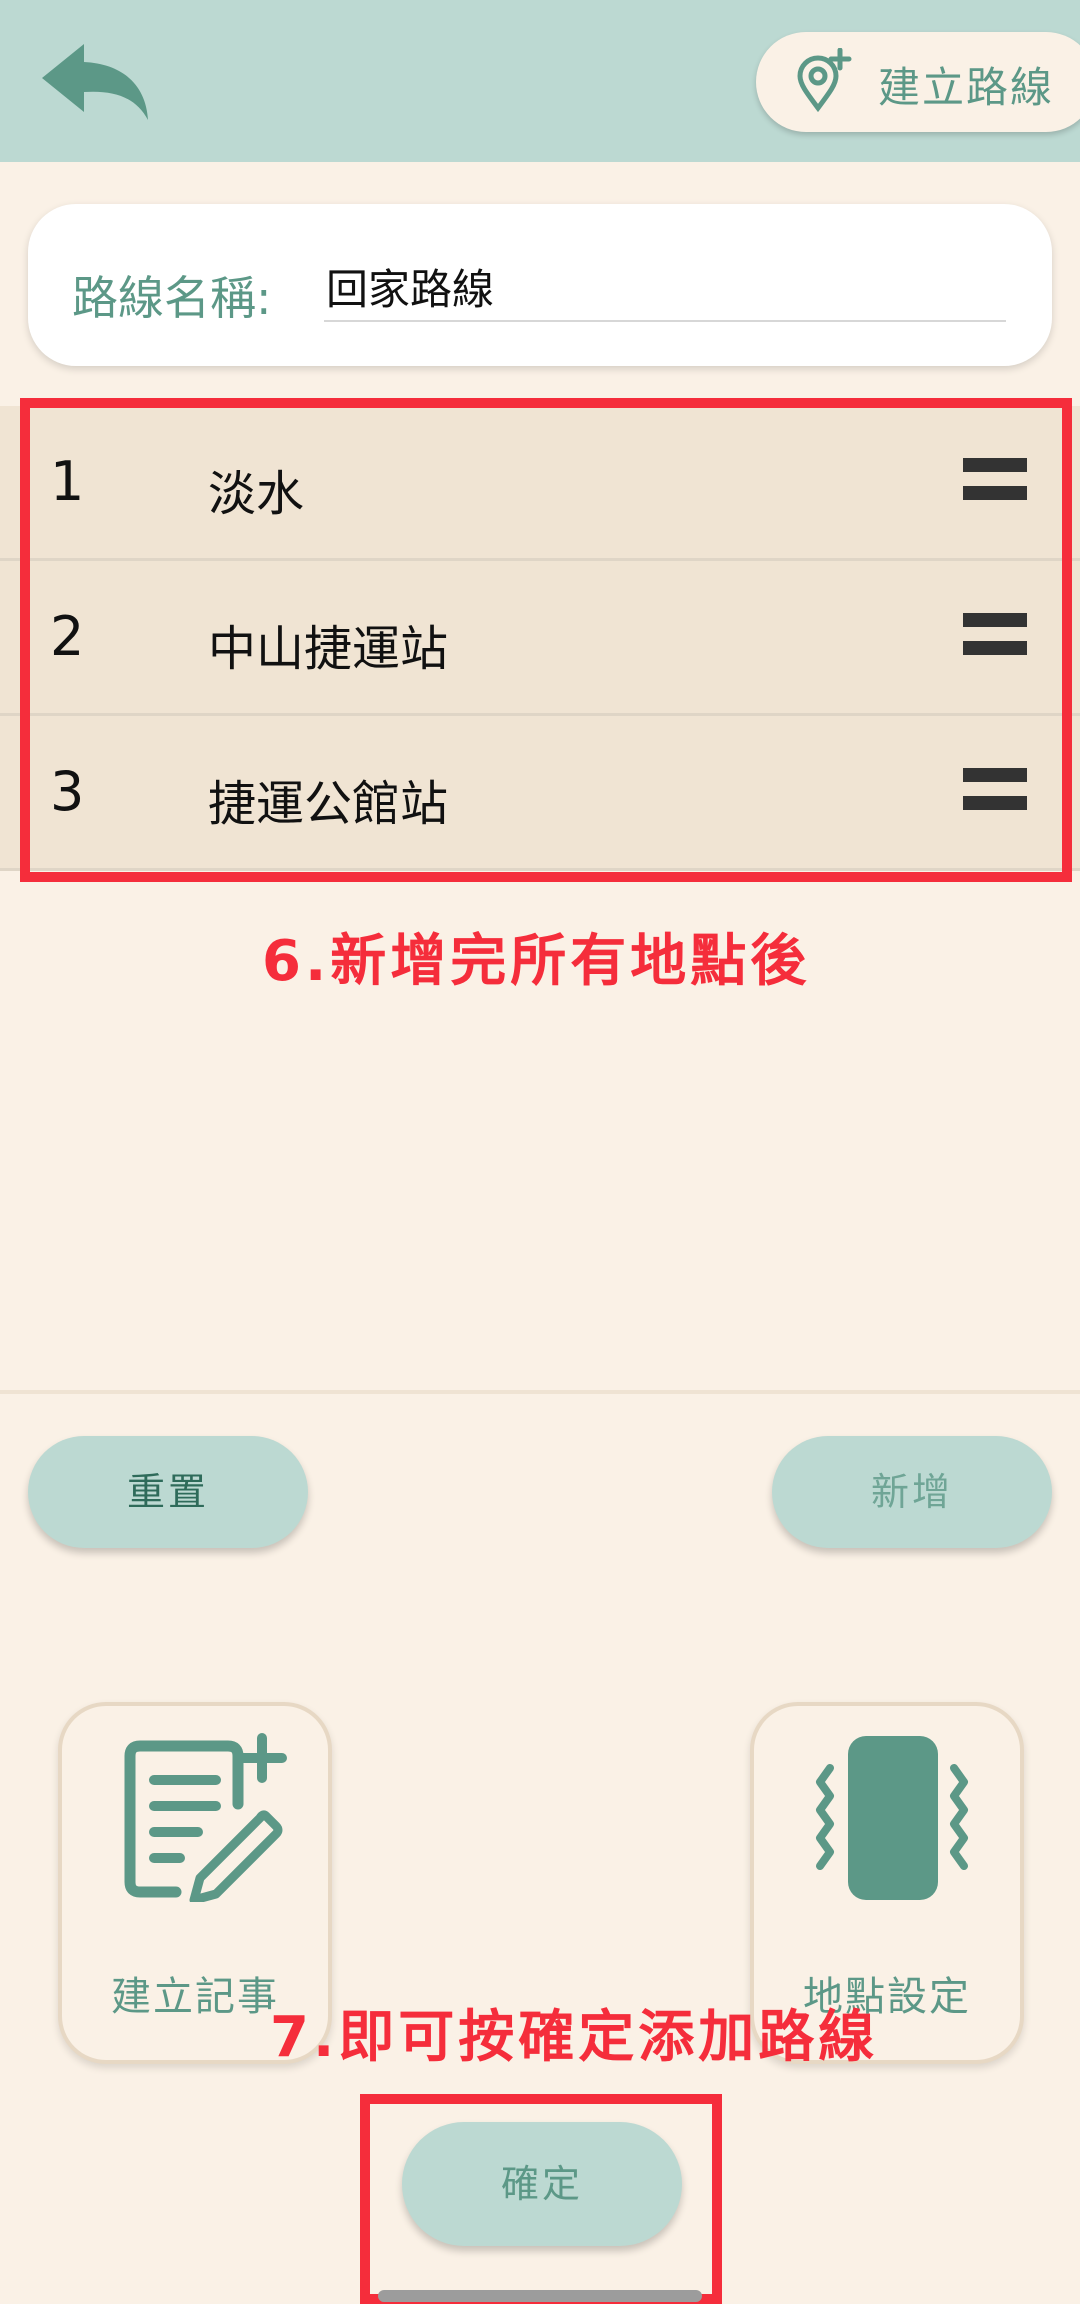 The image size is (1080, 2304). What do you see at coordinates (540, 81) in the screenshot?
I see `top-app-bar: 建立路線` at bounding box center [540, 81].